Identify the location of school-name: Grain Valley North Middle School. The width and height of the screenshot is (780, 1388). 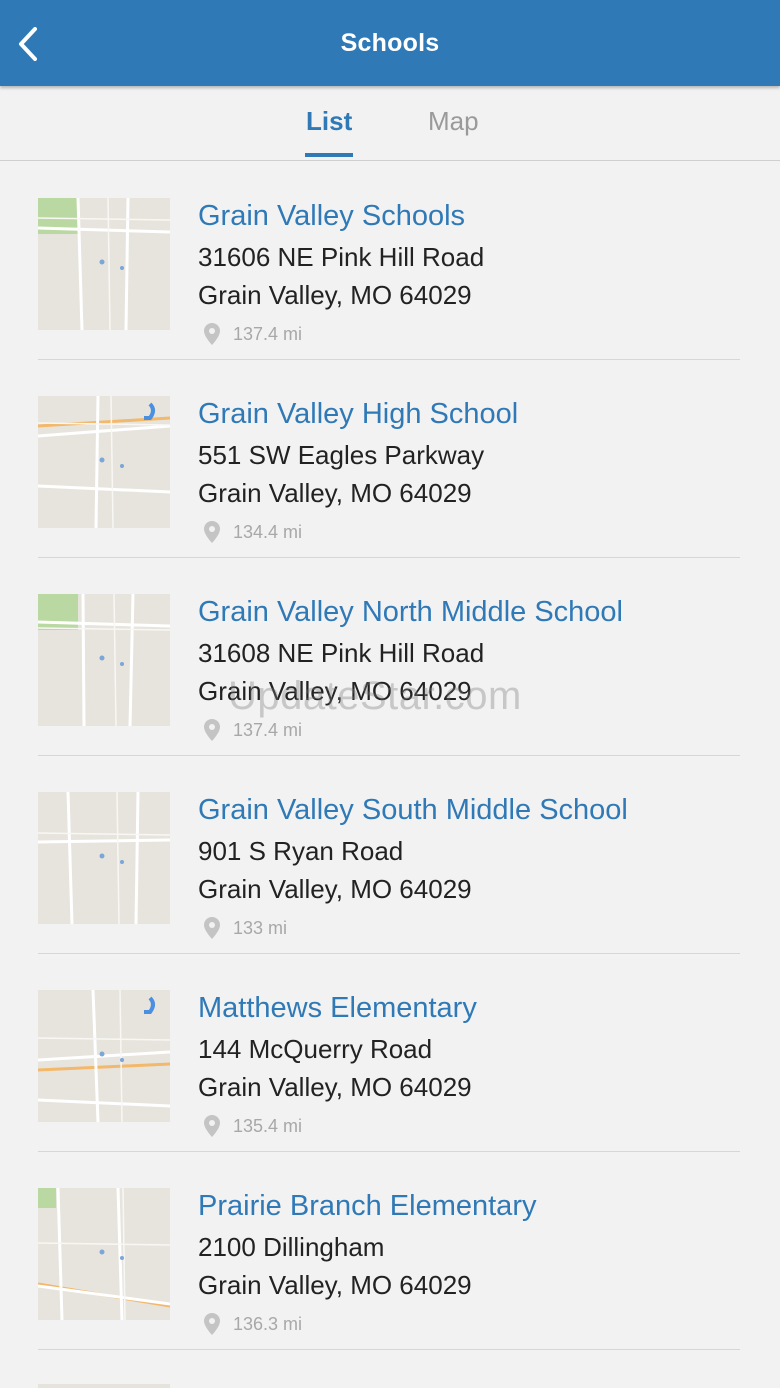
(410, 612).